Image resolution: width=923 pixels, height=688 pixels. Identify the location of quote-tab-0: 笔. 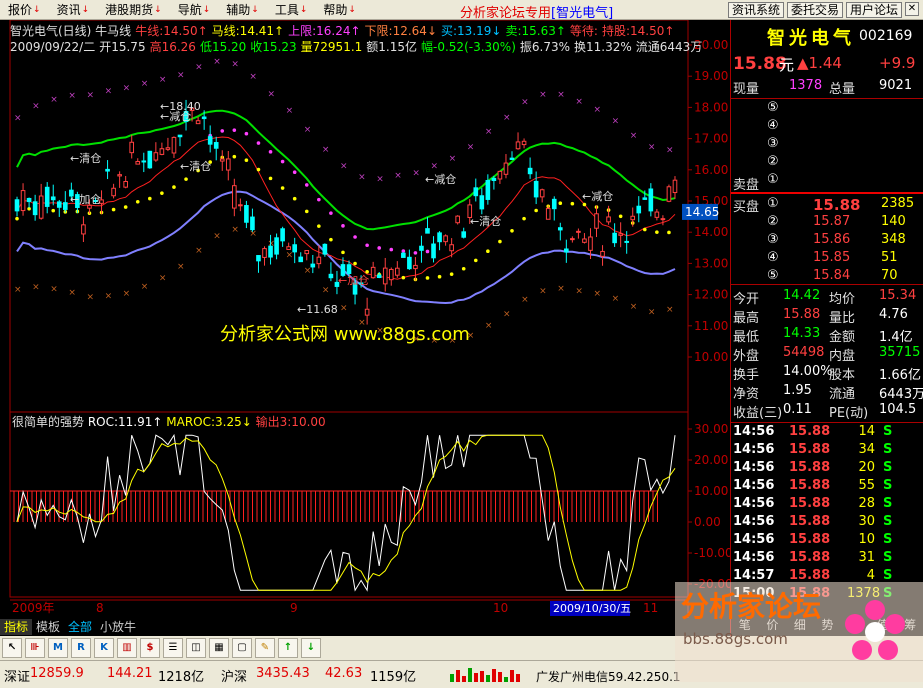
(745, 624).